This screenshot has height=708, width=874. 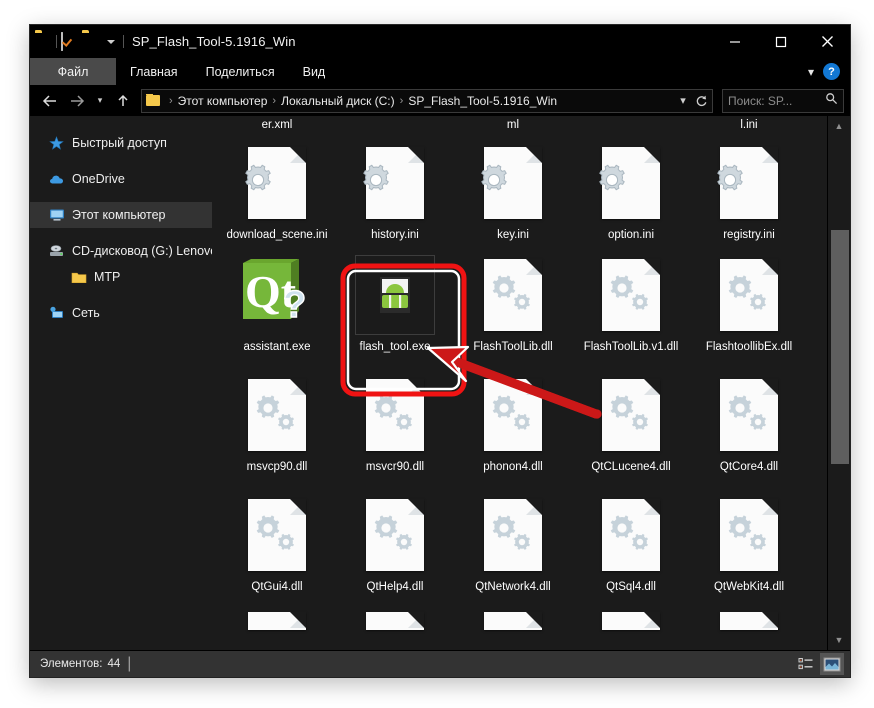 What do you see at coordinates (277, 420) in the screenshot?
I see `list-item: msvcp90.dll` at bounding box center [277, 420].